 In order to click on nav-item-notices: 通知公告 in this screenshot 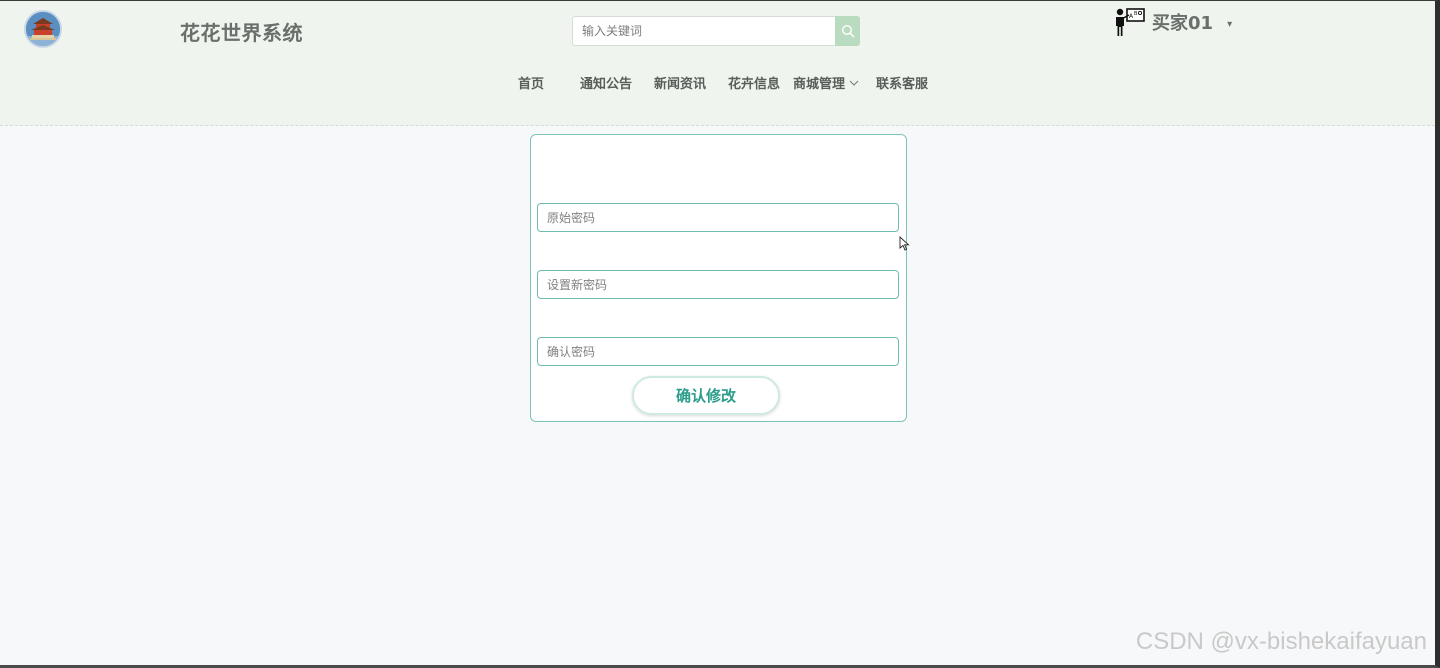, I will do `click(606, 82)`.